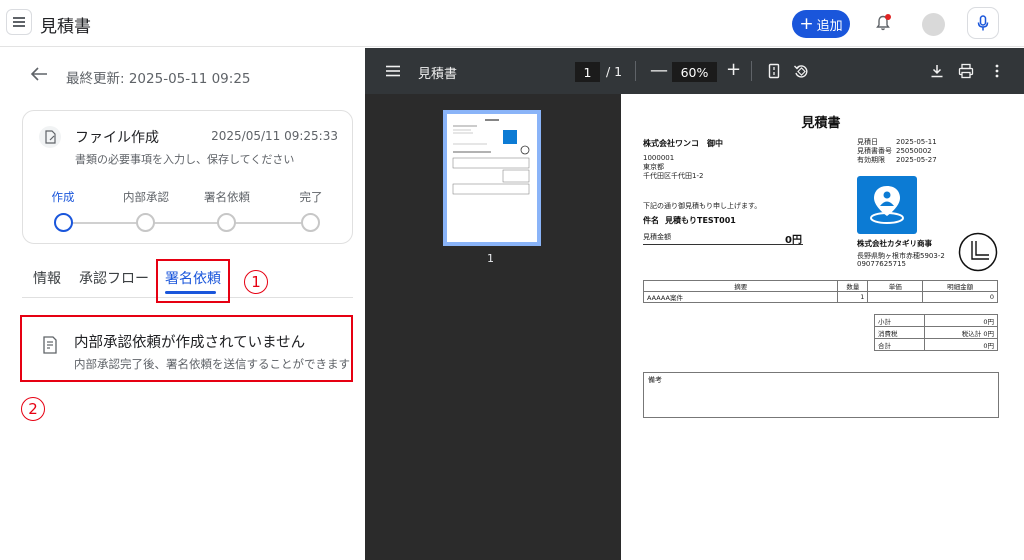  Describe the element at coordinates (311, 197) in the screenshot. I see `step-label-complete: 完了` at that location.